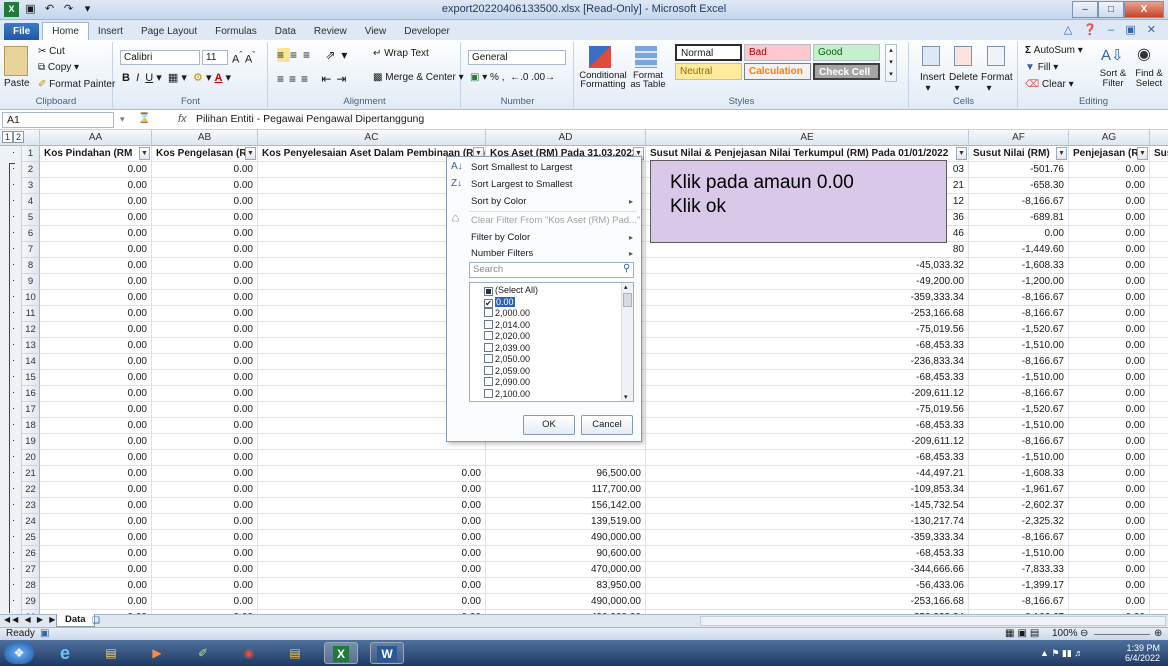 This screenshot has height=666, width=1168. Describe the element at coordinates (1158, 634) in the screenshot. I see `zoom-in-icon: ⊕` at that location.